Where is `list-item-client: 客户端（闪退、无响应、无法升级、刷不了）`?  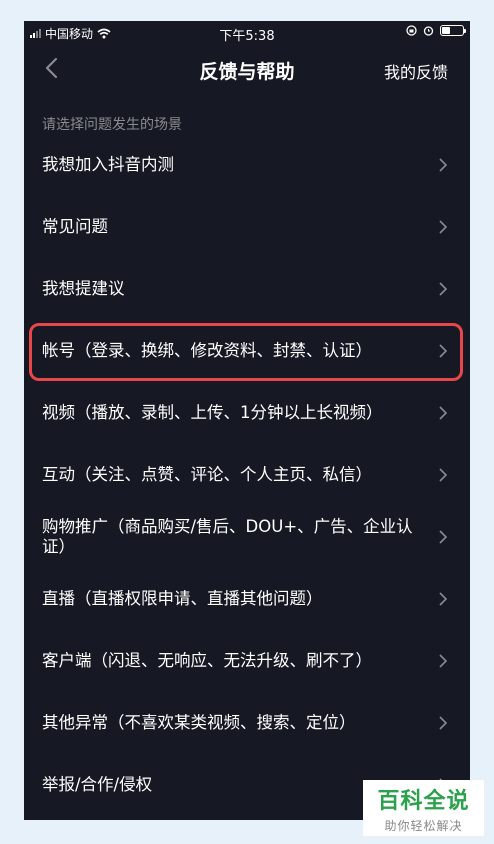 list-item-client: 客户端（闪退、无响应、无法升级、刷不了） is located at coordinates (247, 661).